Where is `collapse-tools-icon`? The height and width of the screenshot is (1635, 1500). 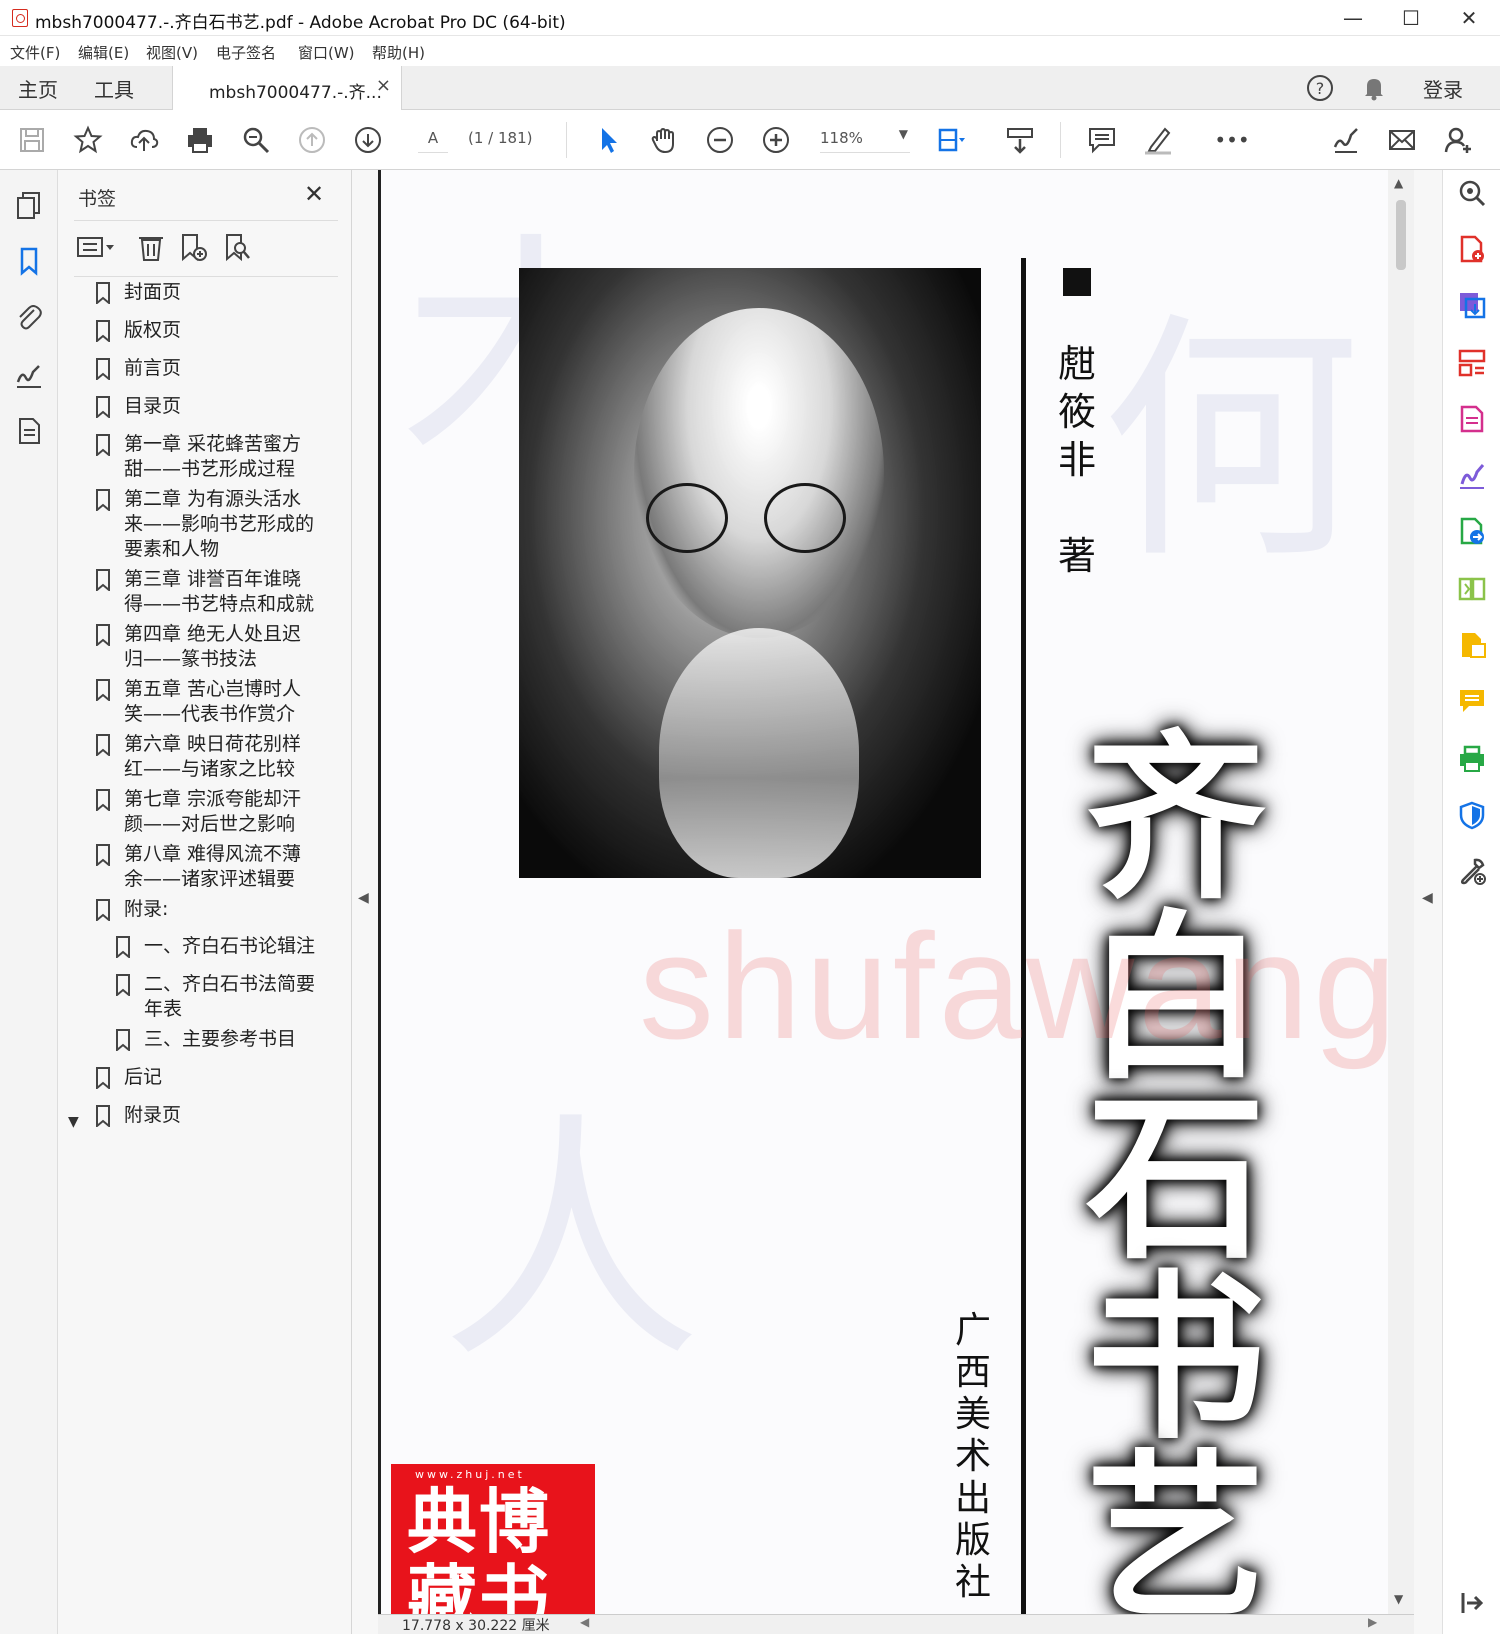 collapse-tools-icon is located at coordinates (1472, 1603).